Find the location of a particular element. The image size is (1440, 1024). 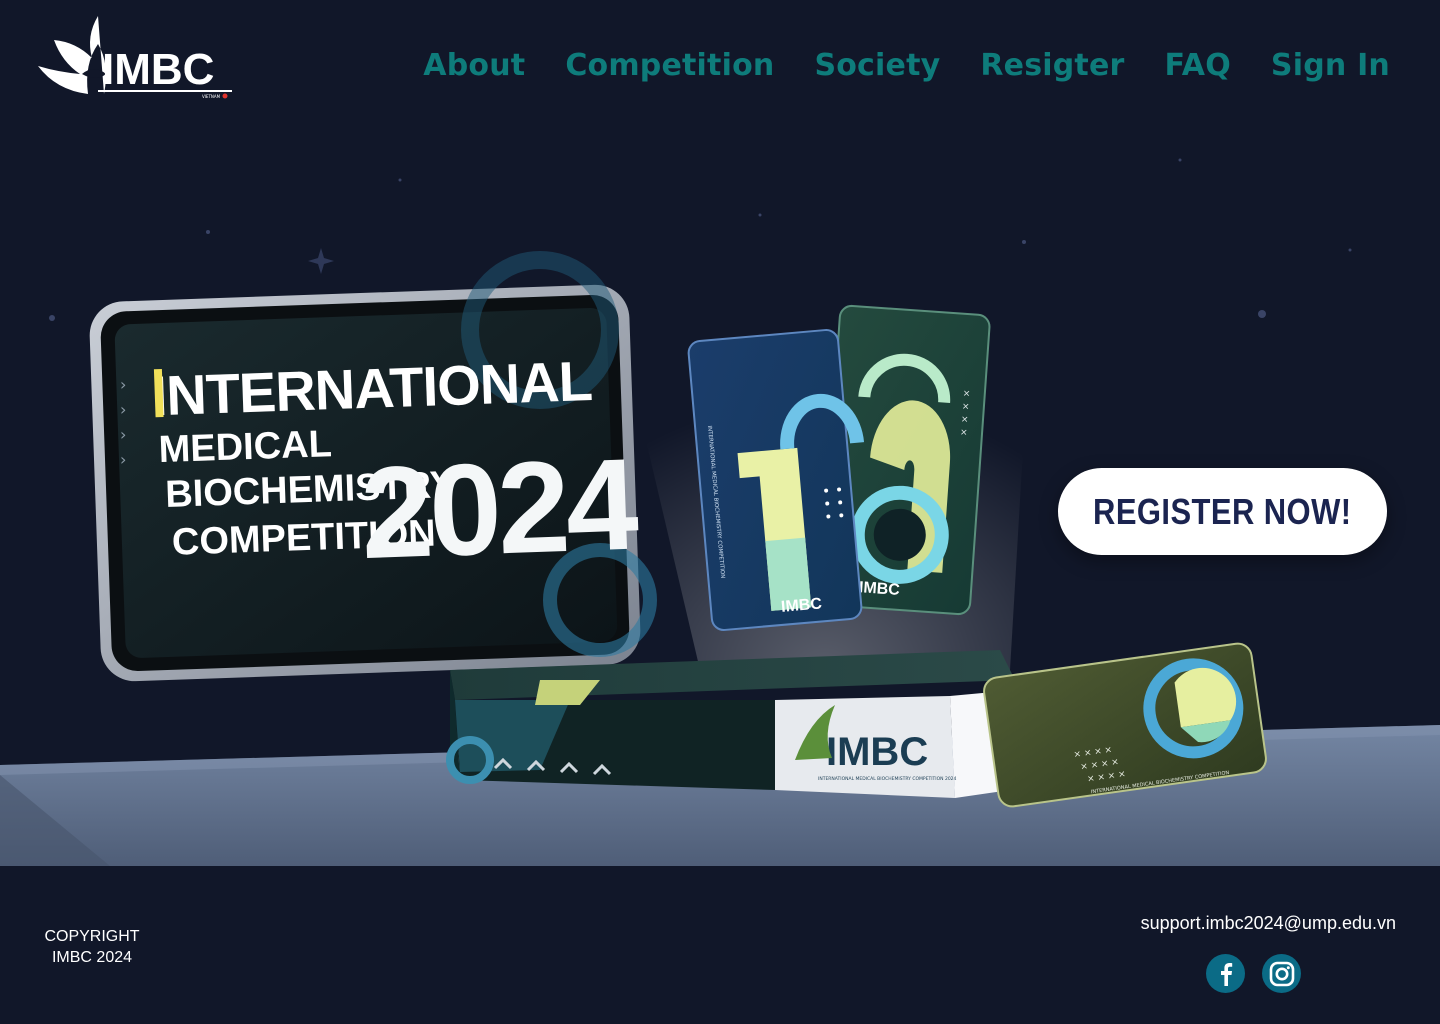

register-now-button: REGISTER NOW! is located at coordinates (1222, 511).